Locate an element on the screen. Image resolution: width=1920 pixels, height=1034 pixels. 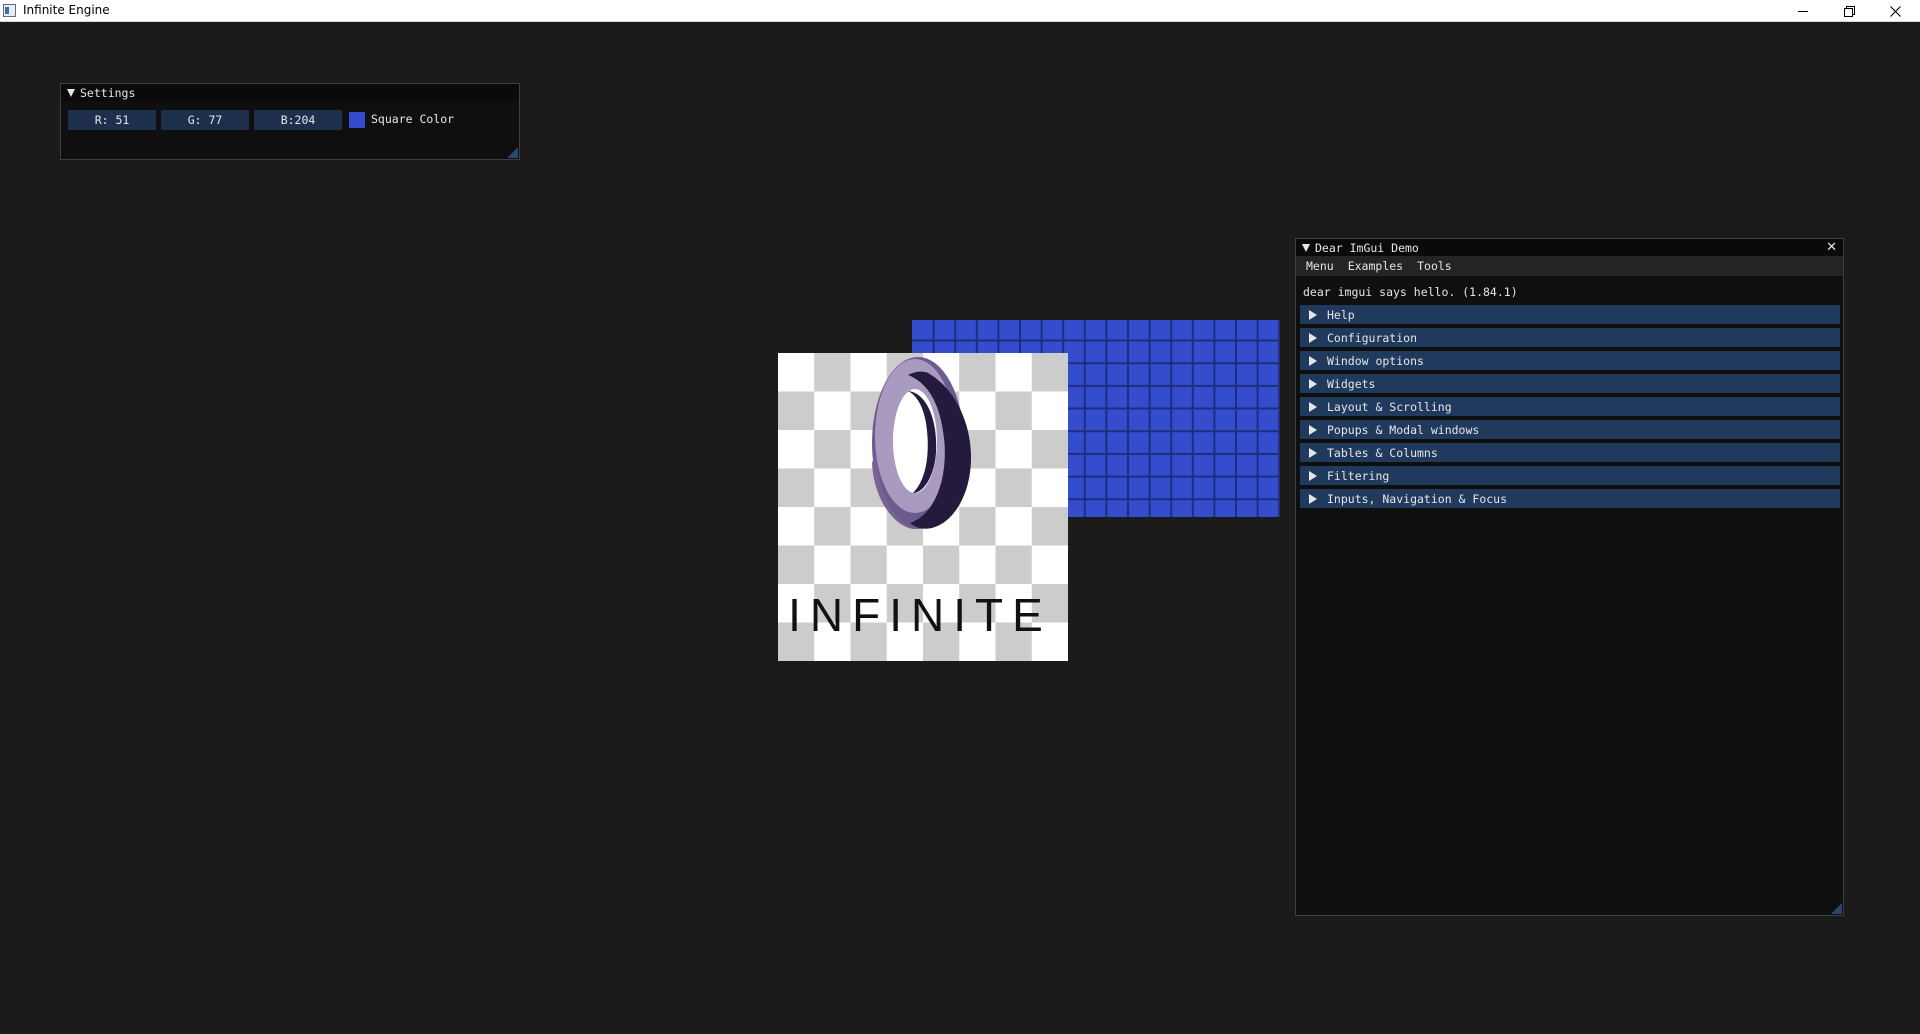
window-titlebar: Infinite Engine is located at coordinates (960, 11).